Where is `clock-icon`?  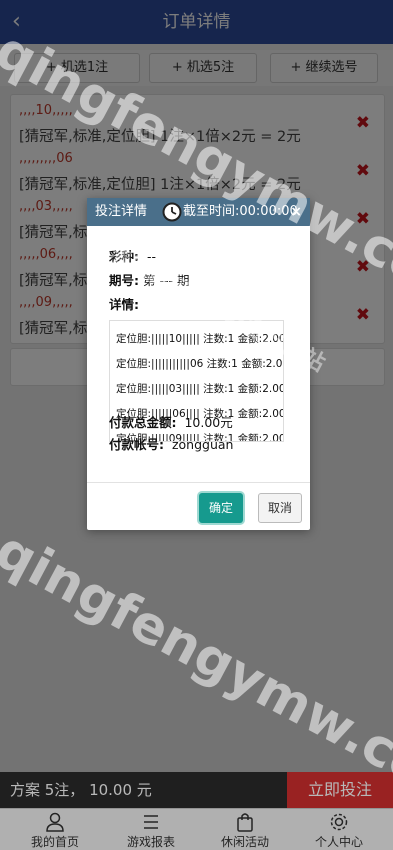
clock-icon is located at coordinates (172, 212).